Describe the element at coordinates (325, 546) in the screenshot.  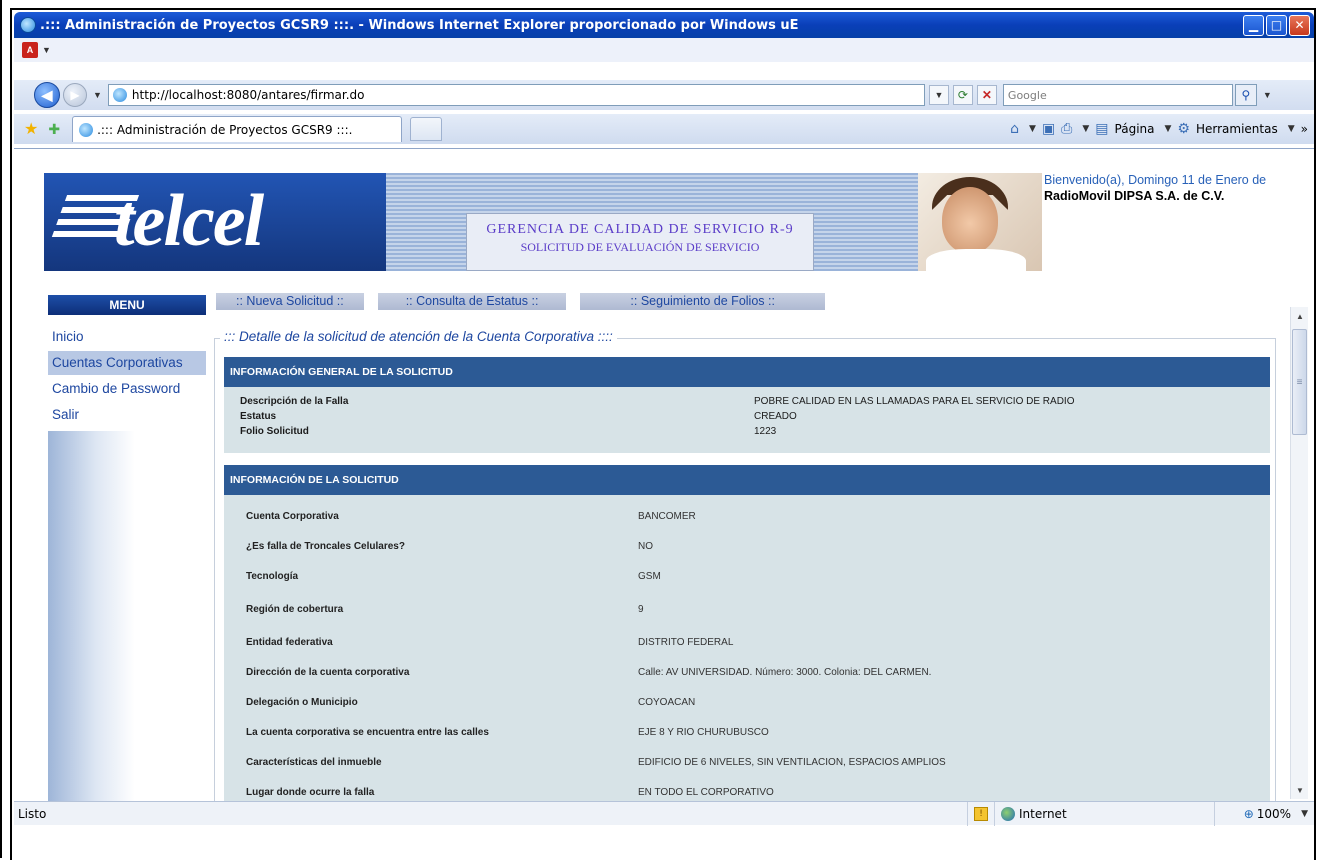
I see `info-row-label: ¿Es falla de Troncales Celulares?` at that location.